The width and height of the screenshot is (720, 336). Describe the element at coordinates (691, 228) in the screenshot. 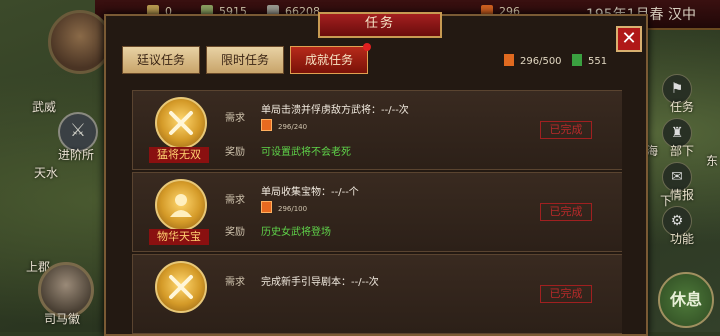

I see `menu-functions: ⚙ 功能` at that location.